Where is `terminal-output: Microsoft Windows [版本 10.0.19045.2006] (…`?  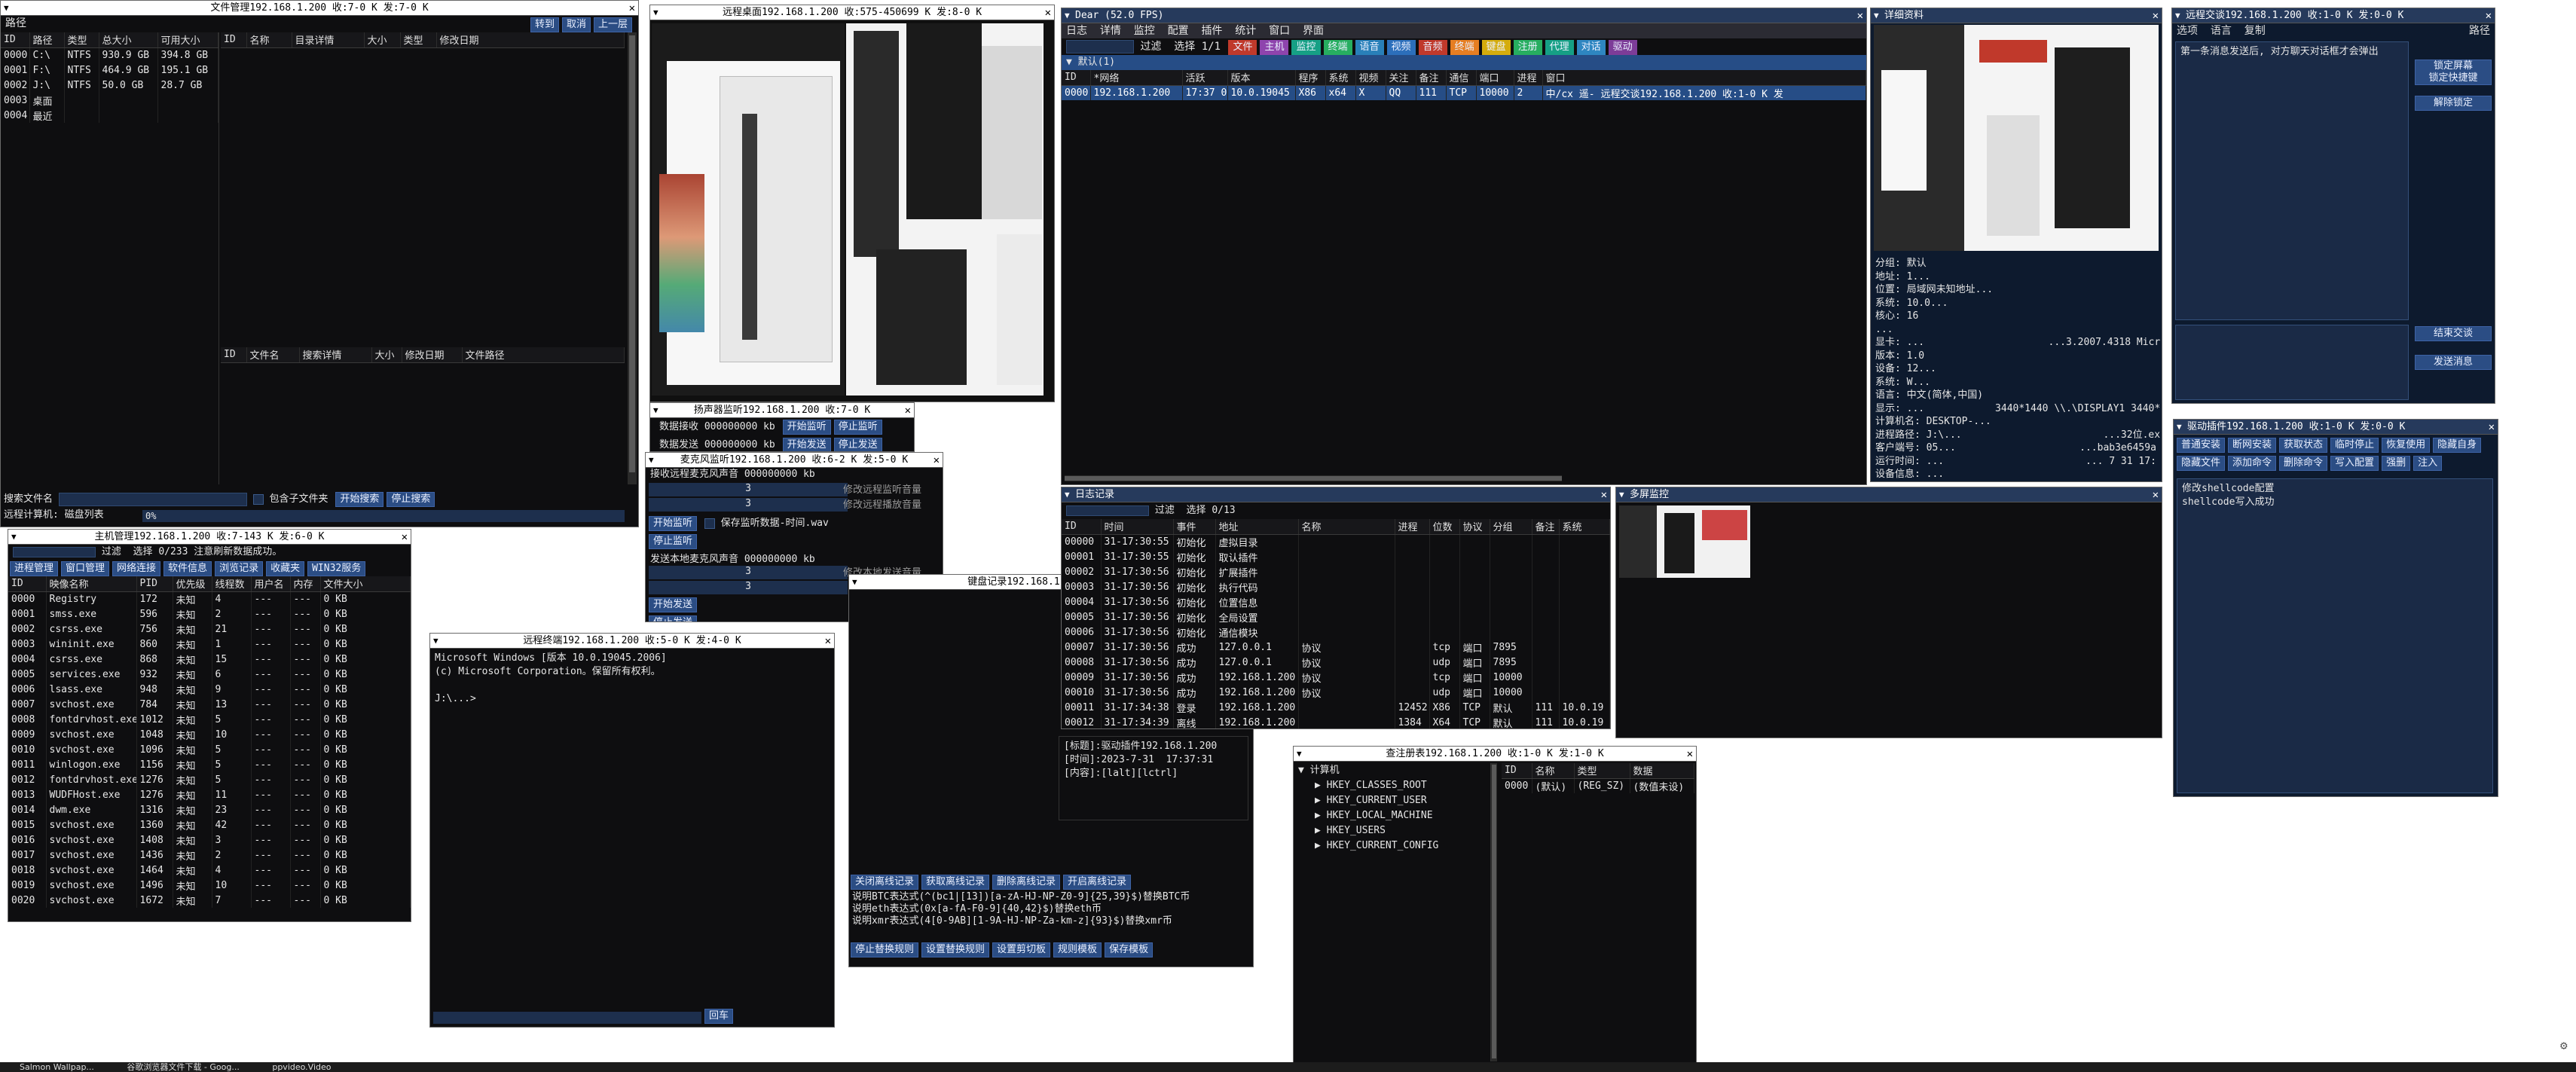
terminal-output: Microsoft Windows [版本 10.0.19045.2006] (… is located at coordinates (632, 679).